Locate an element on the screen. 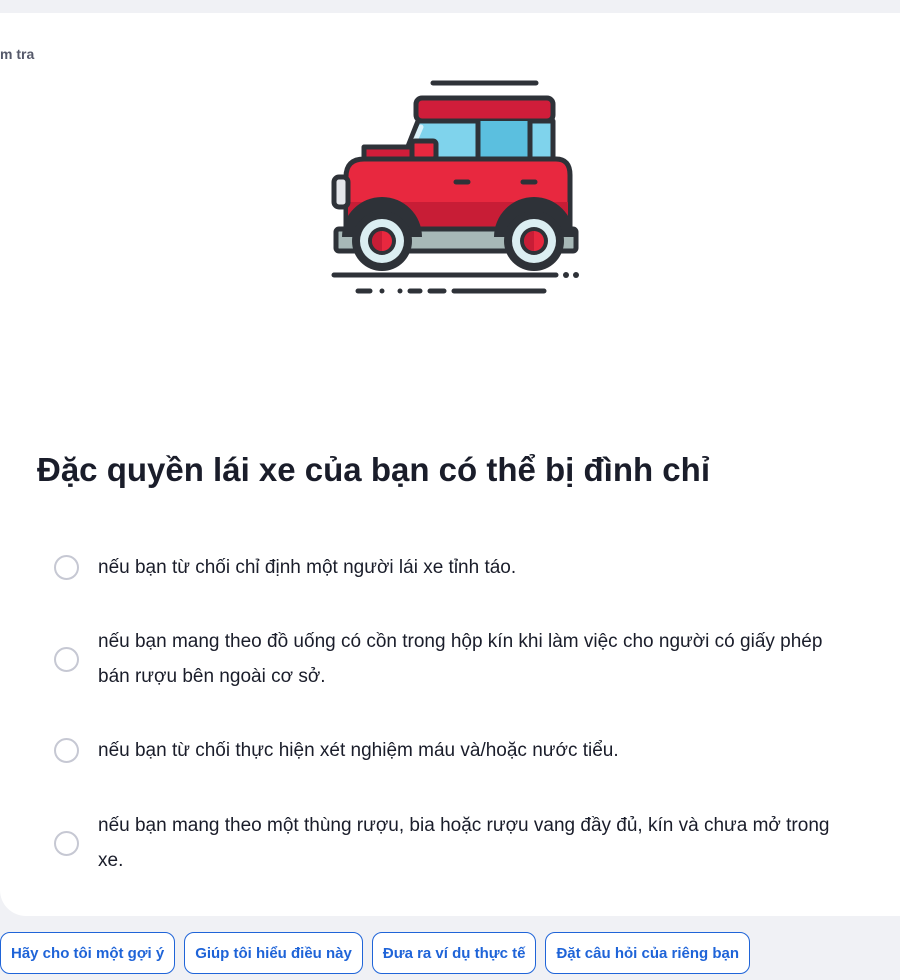 The image size is (900, 980). ask-own-question-button: Đặt câu hỏi của riêng bạn is located at coordinates (648, 953).